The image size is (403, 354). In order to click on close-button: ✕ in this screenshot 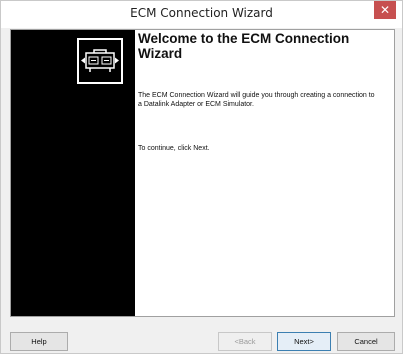, I will do `click(385, 10)`.